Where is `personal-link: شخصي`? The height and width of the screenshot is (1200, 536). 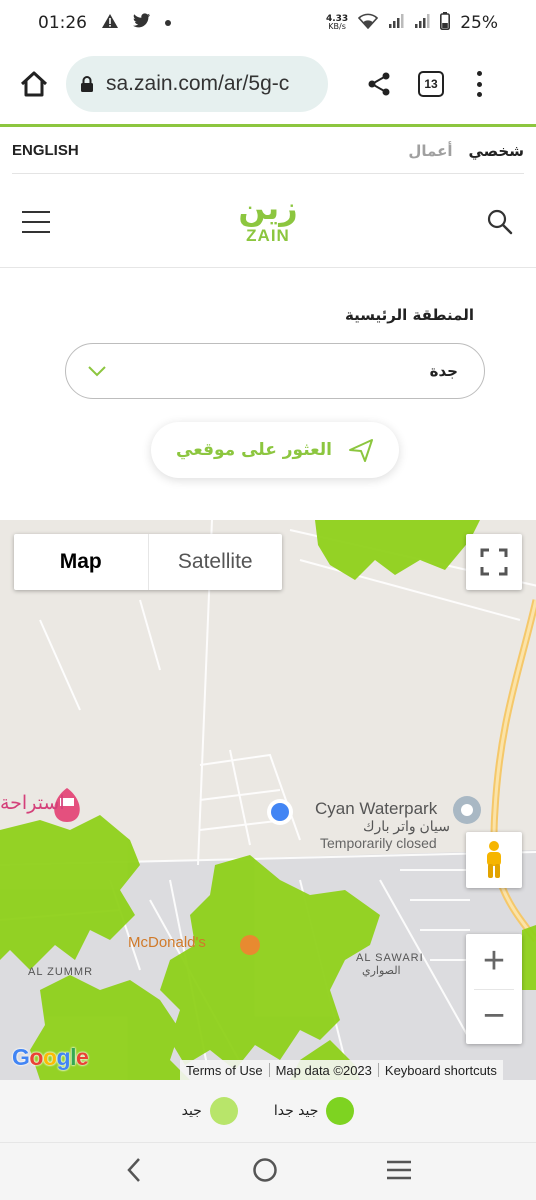 personal-link: شخصي is located at coordinates (496, 151).